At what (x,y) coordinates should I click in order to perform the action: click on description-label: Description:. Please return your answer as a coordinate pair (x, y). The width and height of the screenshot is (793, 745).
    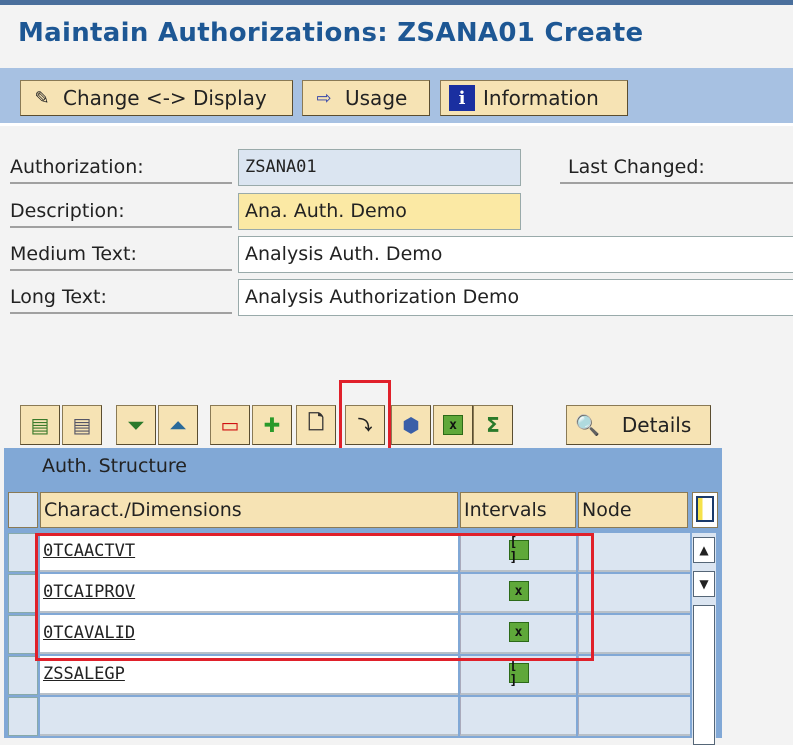
    Looking at the image, I should click on (121, 211).